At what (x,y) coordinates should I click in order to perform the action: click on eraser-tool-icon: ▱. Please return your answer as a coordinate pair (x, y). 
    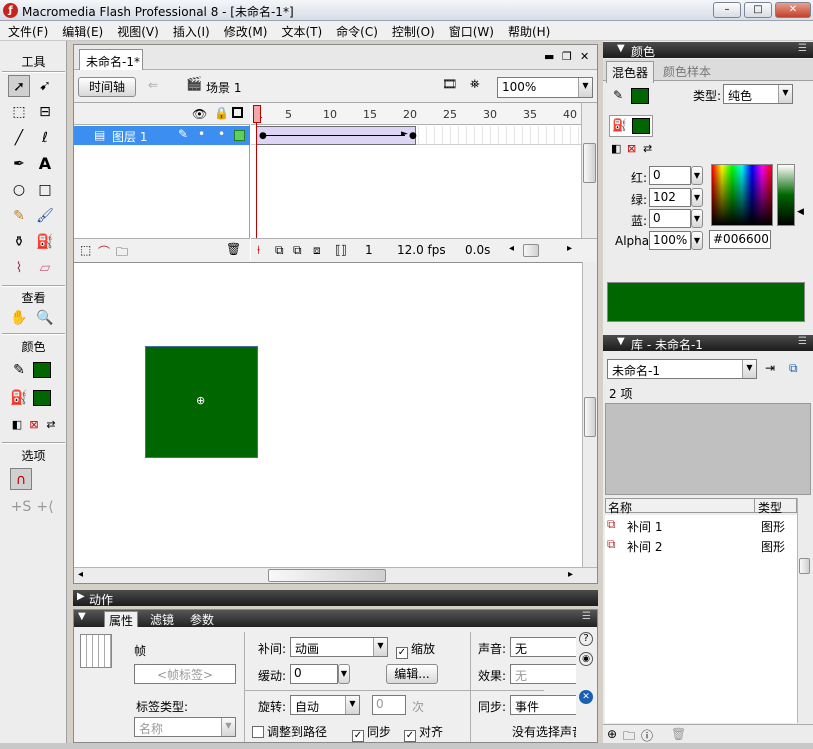
    Looking at the image, I should click on (45, 268).